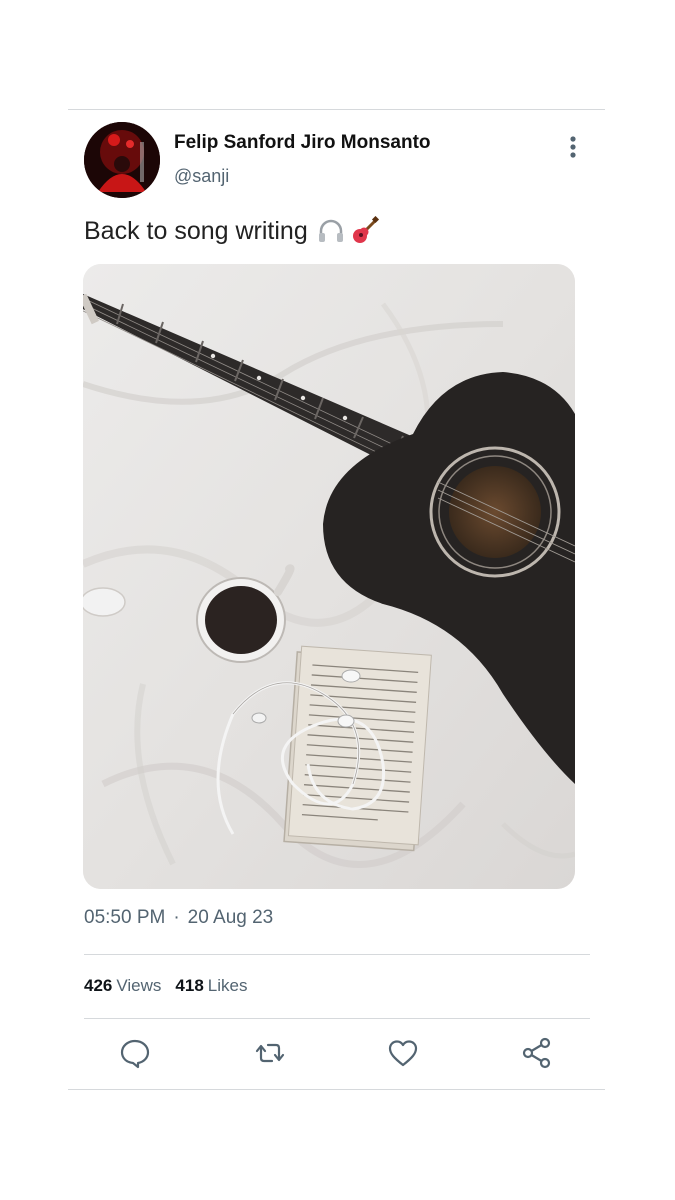 This screenshot has height=1200, width=675. Describe the element at coordinates (227, 985) in the screenshot. I see `likes-label: Likes` at that location.